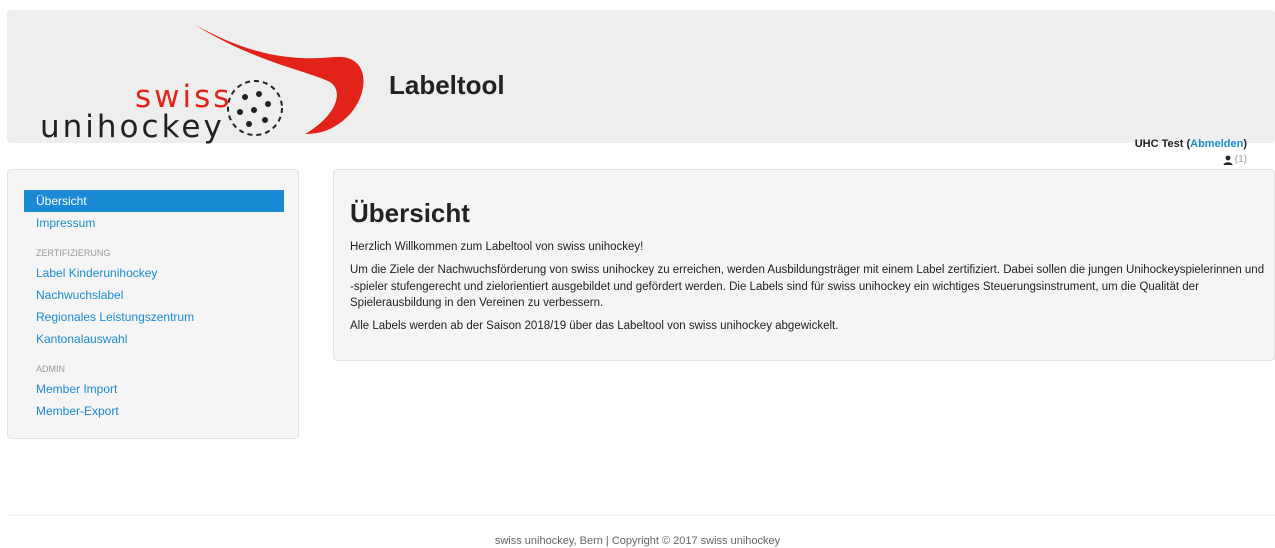 The height and width of the screenshot is (548, 1275). What do you see at coordinates (132, 127) in the screenshot?
I see `logo-text-unihockey: unihockey` at bounding box center [132, 127].